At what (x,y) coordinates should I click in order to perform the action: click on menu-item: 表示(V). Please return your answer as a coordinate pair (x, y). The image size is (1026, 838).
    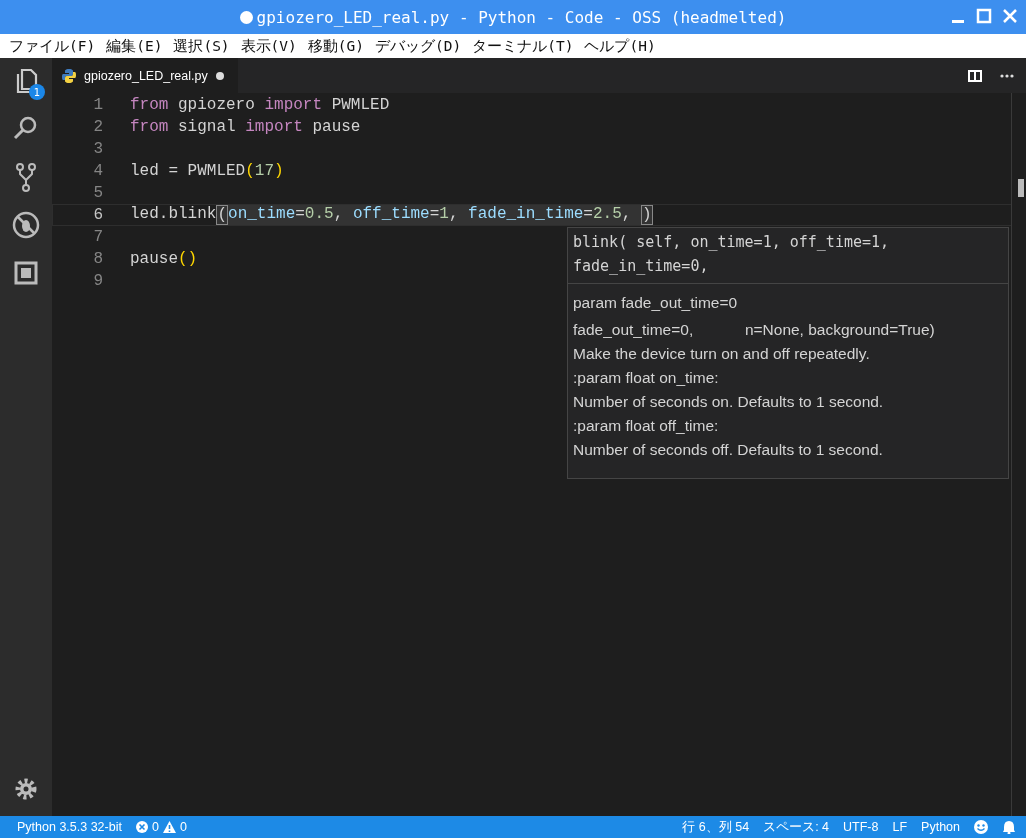
    Looking at the image, I should click on (268, 46).